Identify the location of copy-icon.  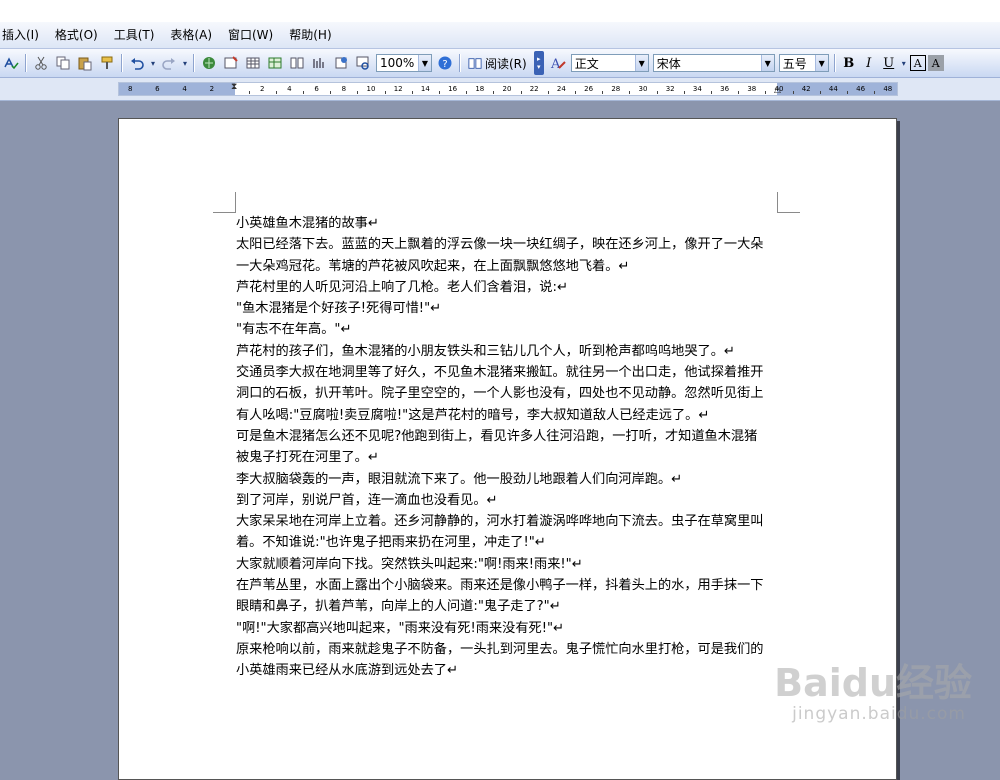
(63, 63).